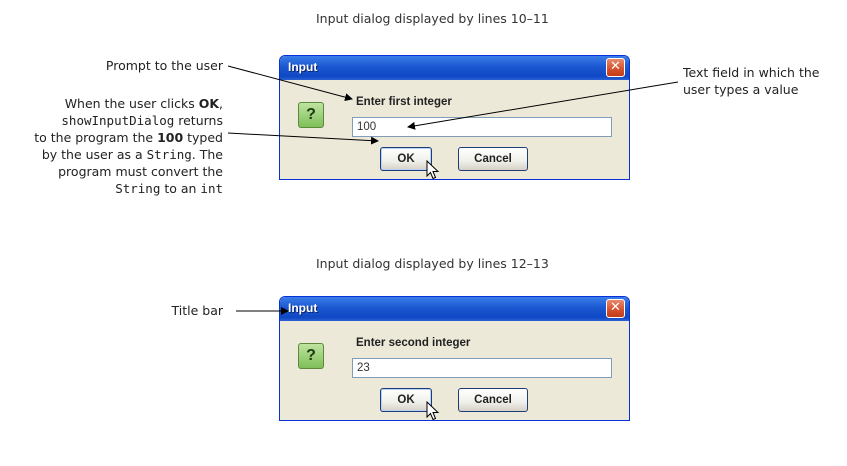 The width and height of the screenshot is (847, 466). What do you see at coordinates (290, 83) in the screenshot?
I see `arrow-prompt` at bounding box center [290, 83].